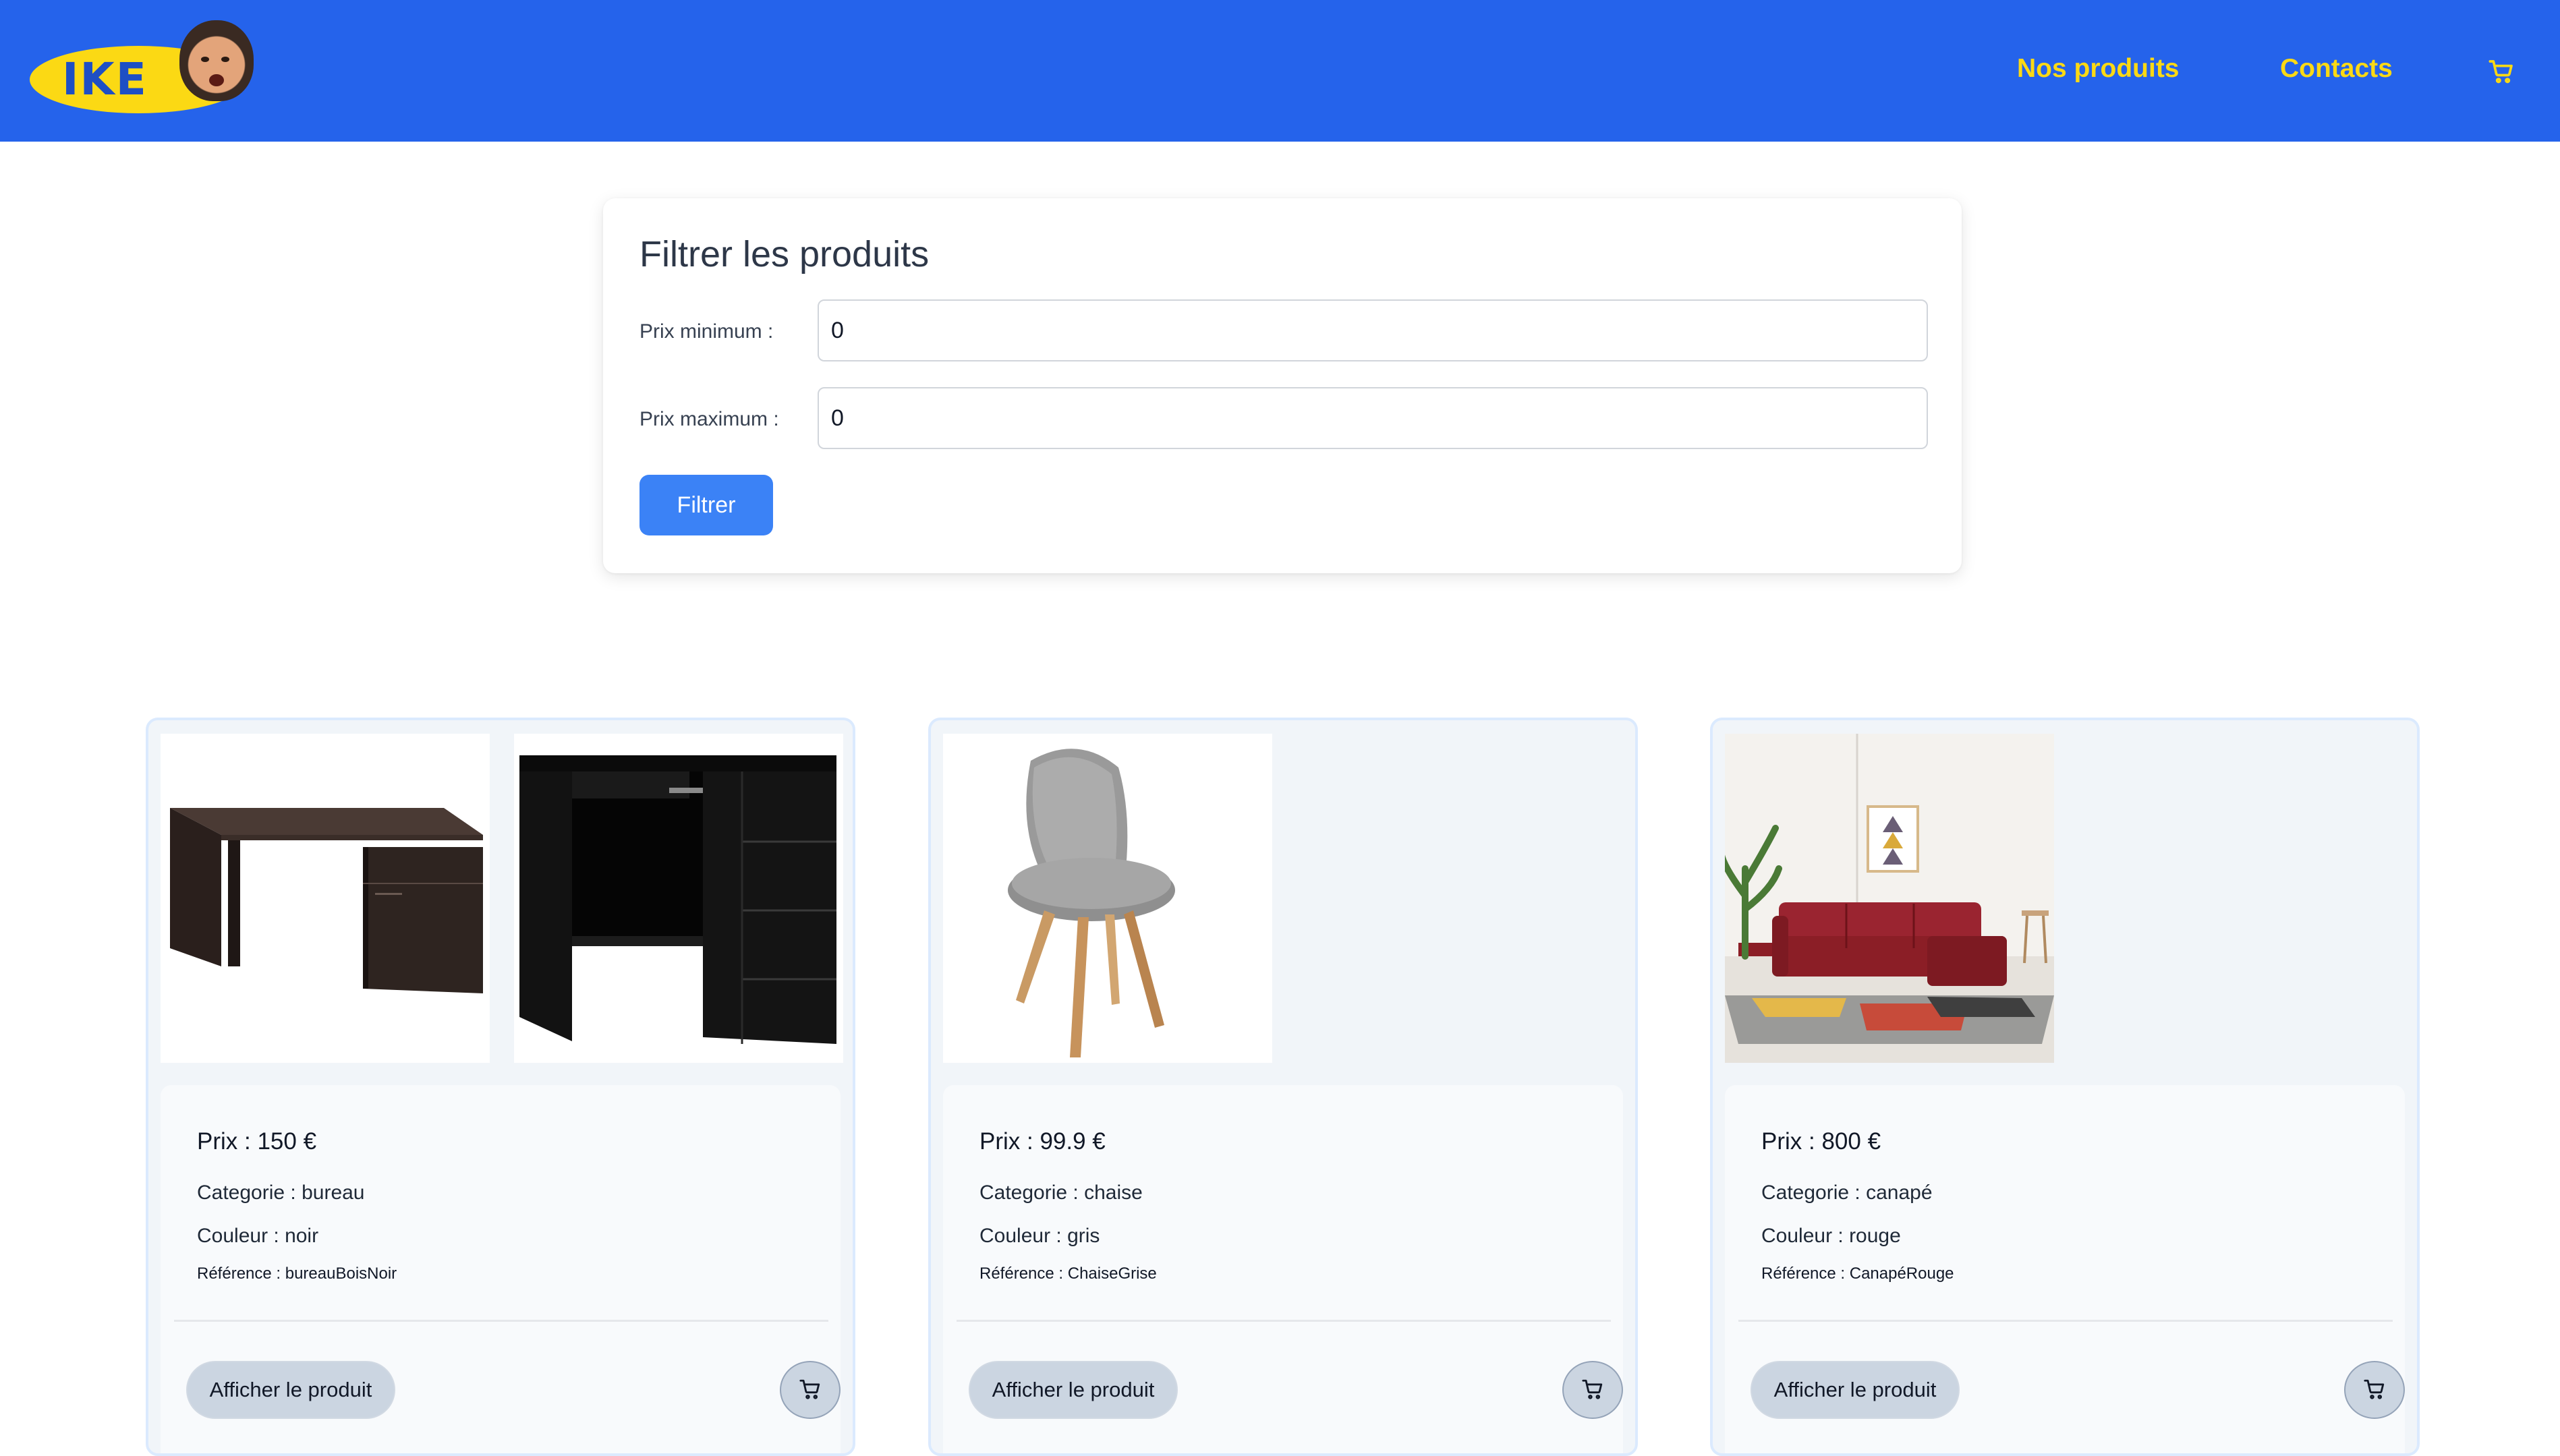  Describe the element at coordinates (297, 1273) in the screenshot. I see `product-reference: Référence : bureauBoisNoir` at that location.